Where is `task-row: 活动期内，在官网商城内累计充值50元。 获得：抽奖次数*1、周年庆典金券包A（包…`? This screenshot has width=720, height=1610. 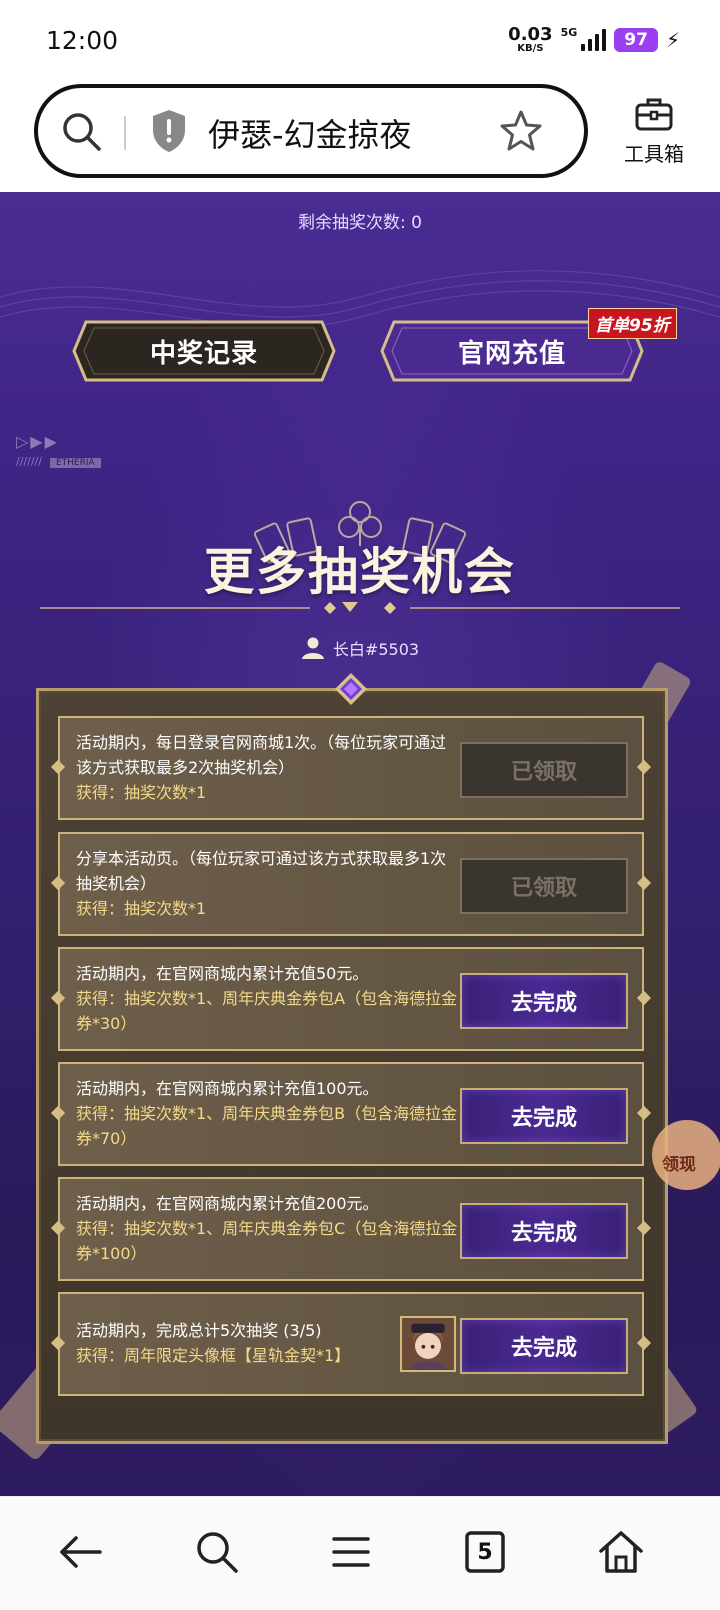 task-row: 活动期内，在官网商城内累计充值50元。 获得：抽奖次数*1、周年庆典金券包A（包… is located at coordinates (351, 999).